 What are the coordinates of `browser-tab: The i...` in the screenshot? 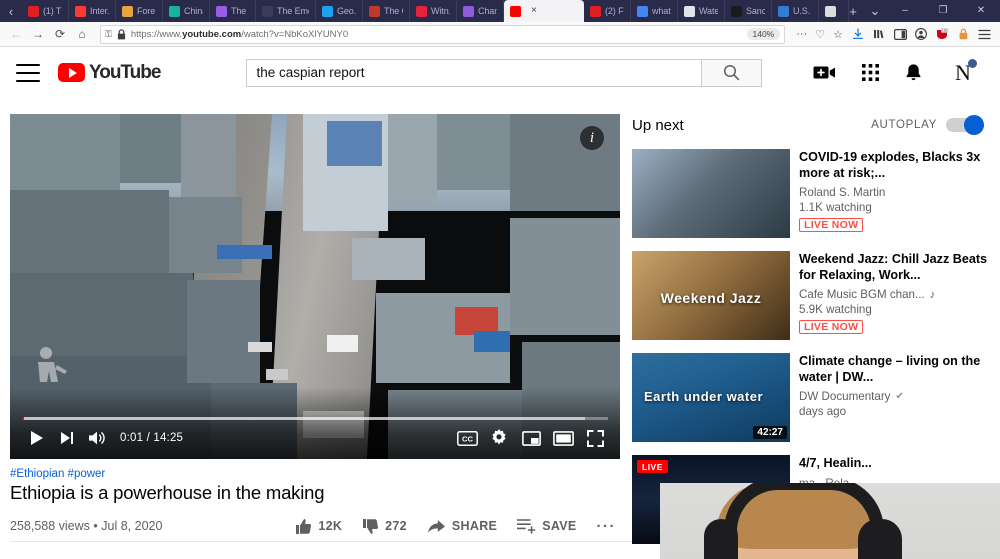 It's located at (233, 11).